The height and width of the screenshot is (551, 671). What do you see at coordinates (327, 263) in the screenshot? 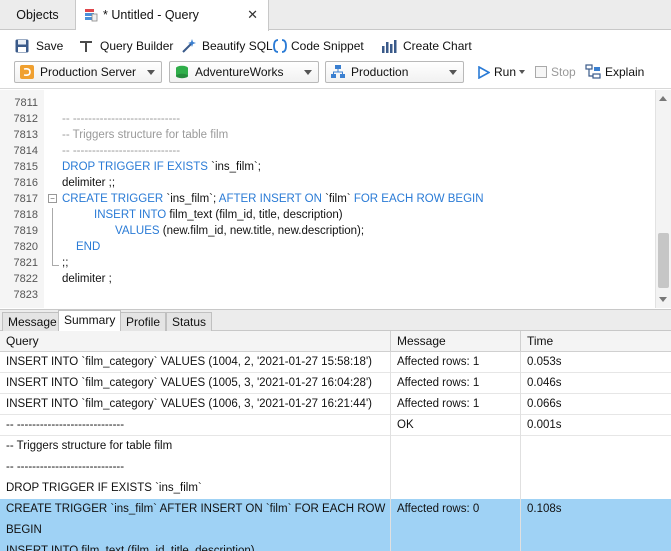
I see `code-line: 7821;;` at bounding box center [327, 263].